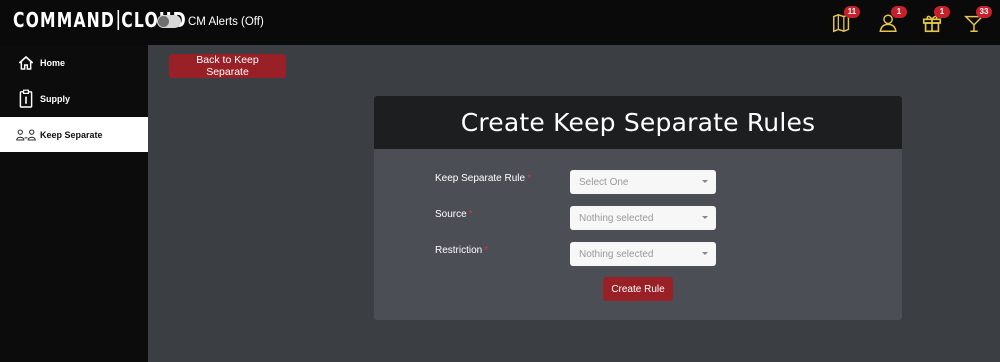  Describe the element at coordinates (604, 182) in the screenshot. I see `select-placeholder: Select One` at that location.